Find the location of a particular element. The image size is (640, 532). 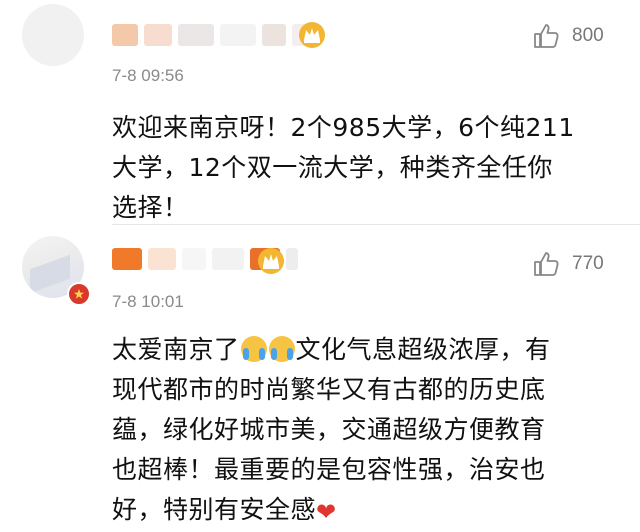

like-count: 770 is located at coordinates (588, 263).